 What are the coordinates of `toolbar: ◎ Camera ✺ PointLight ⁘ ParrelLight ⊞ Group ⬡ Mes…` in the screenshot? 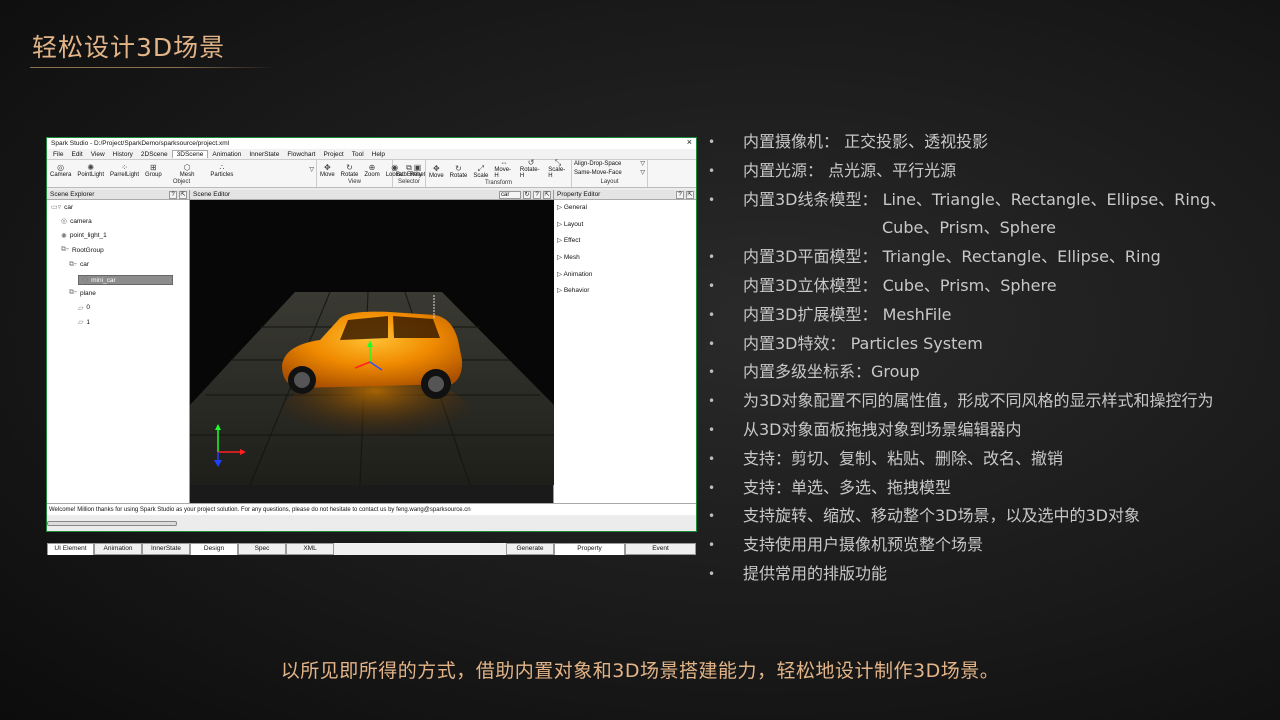 It's located at (371, 173).